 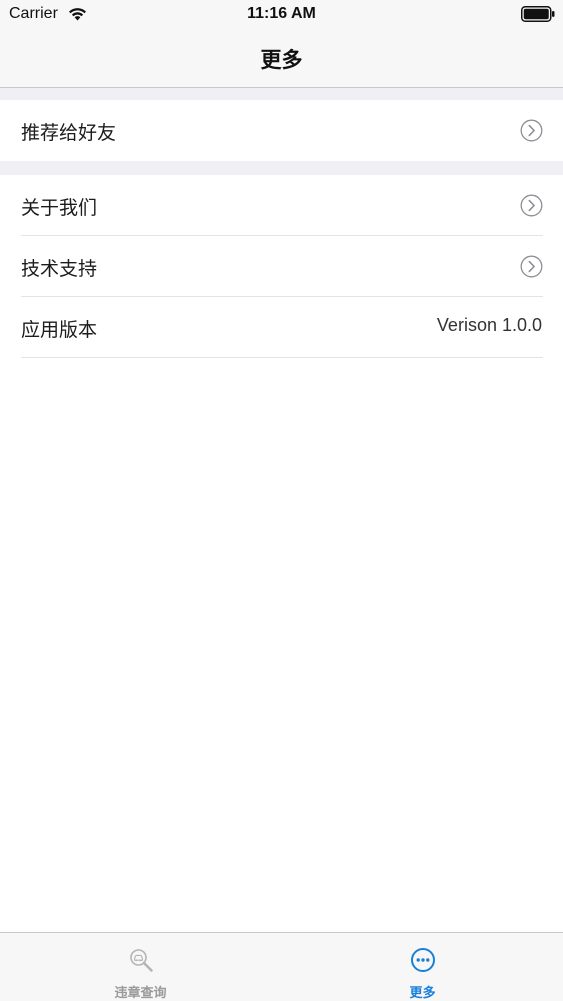 What do you see at coordinates (281, 205) in the screenshot?
I see `row-about-us: 关于我们` at bounding box center [281, 205].